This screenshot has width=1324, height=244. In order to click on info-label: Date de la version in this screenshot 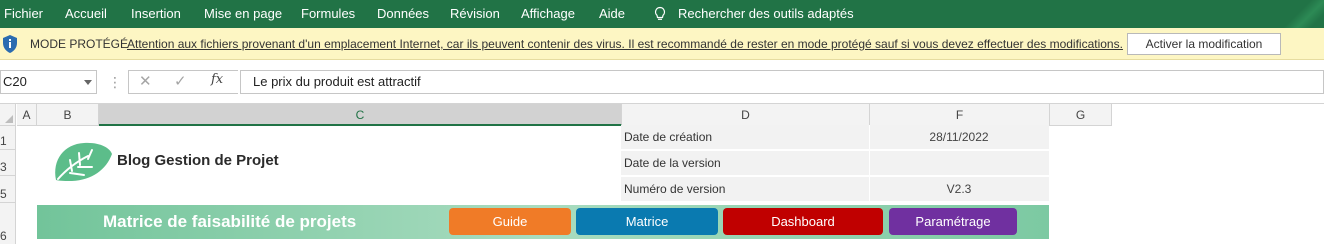, I will do `click(672, 163)`.